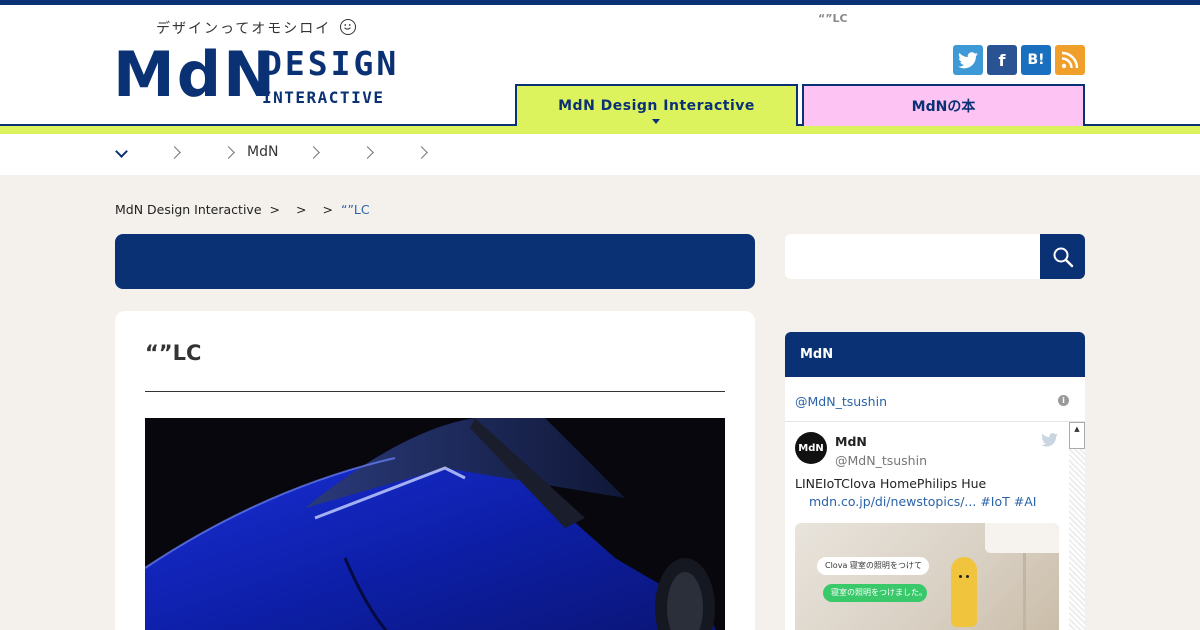  I want to click on rss-icon, so click(1070, 60).